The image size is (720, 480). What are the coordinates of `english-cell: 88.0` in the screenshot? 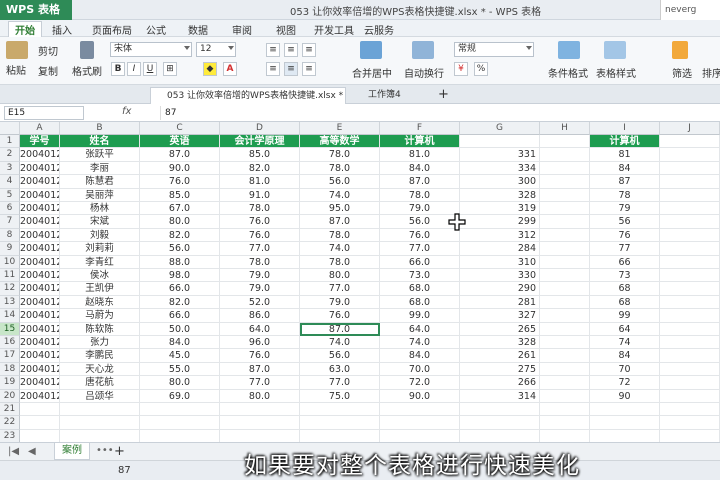 It's located at (180, 262).